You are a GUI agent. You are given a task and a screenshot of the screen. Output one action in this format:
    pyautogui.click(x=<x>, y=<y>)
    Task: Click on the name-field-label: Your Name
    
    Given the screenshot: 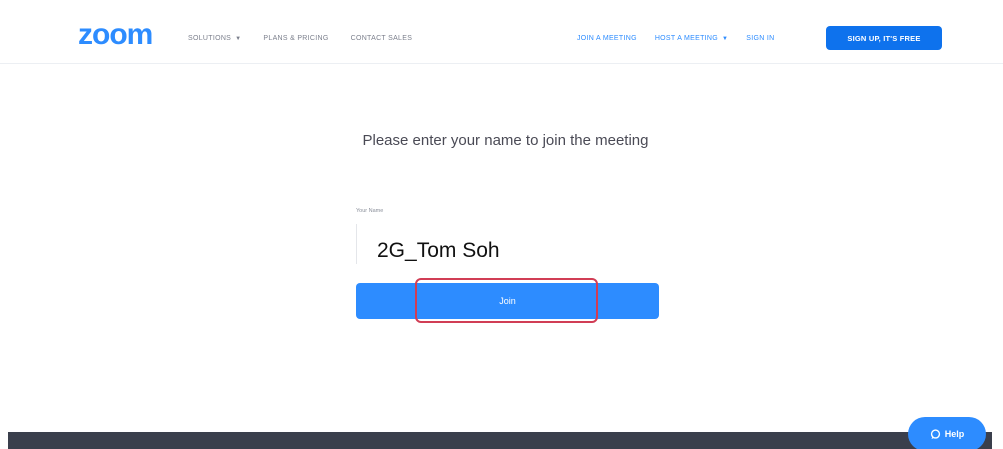 What is the action you would take?
    pyautogui.click(x=370, y=211)
    